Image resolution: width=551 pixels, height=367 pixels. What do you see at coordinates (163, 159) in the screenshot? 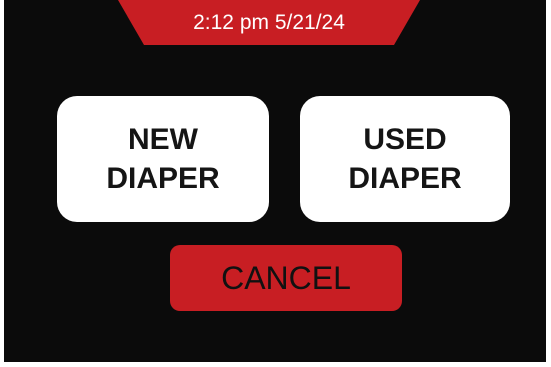
I see `new-diaper-button: NEW DIAPER` at bounding box center [163, 159].